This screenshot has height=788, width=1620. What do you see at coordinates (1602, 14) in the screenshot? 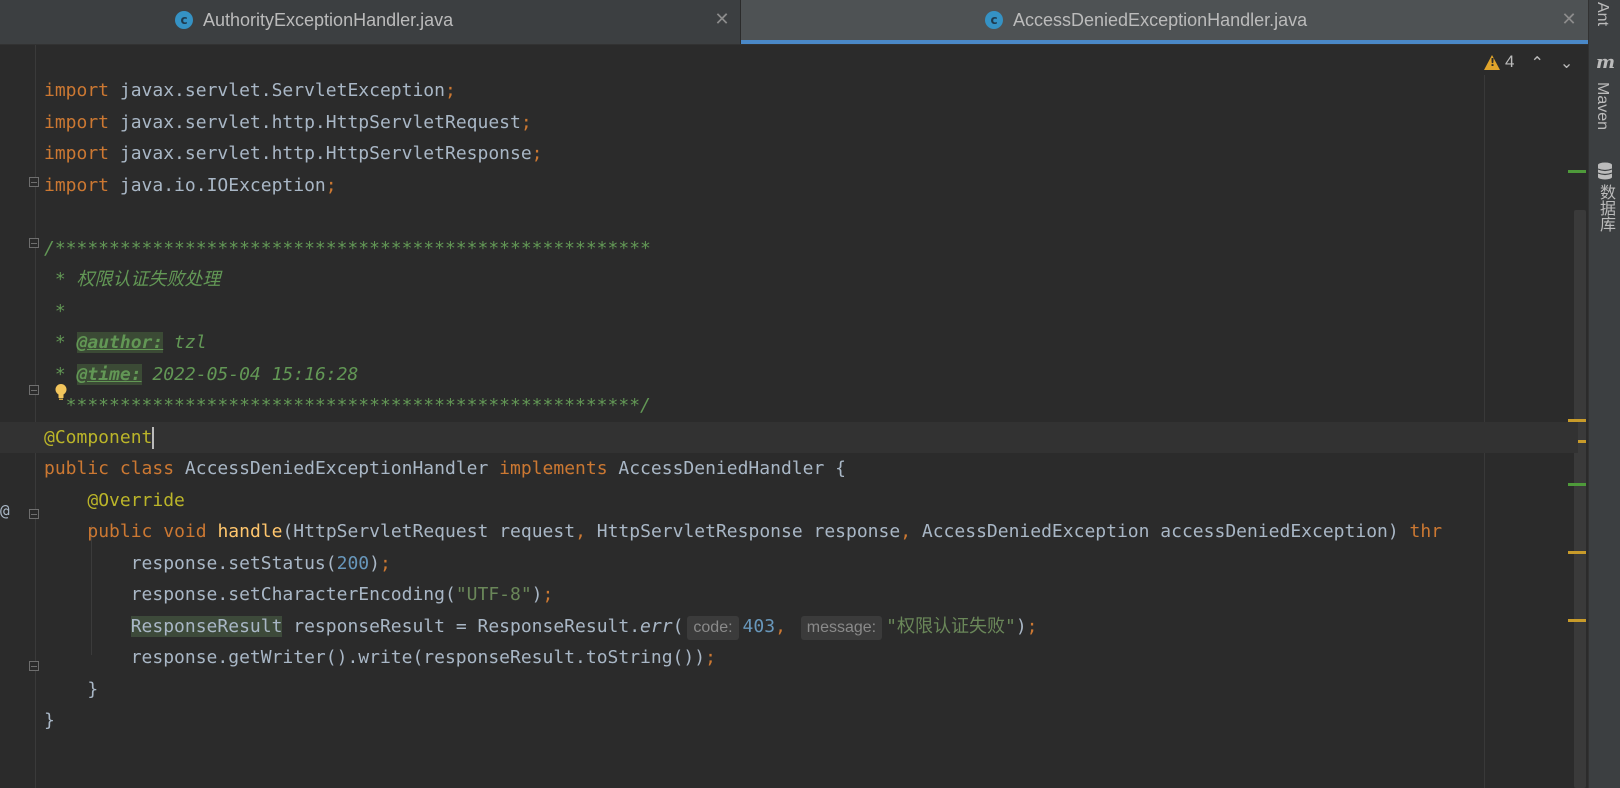
I see `ant-tool-window: Ant` at bounding box center [1602, 14].